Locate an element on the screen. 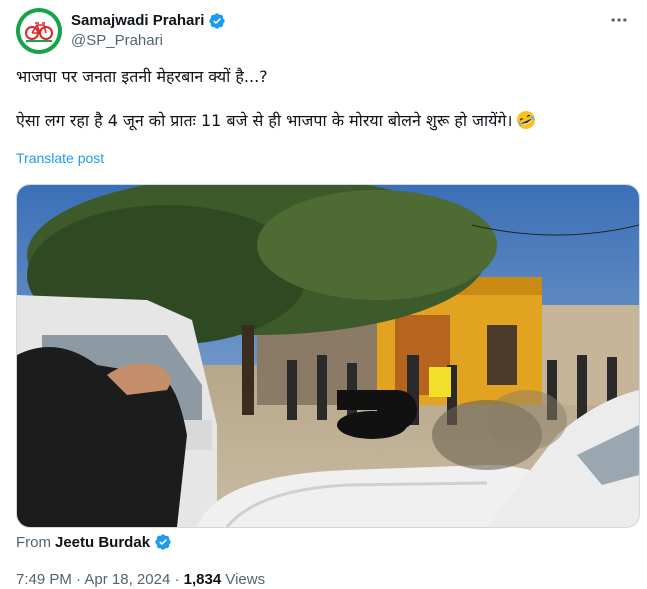  tweet-time: 7:49 PM is located at coordinates (44, 579).